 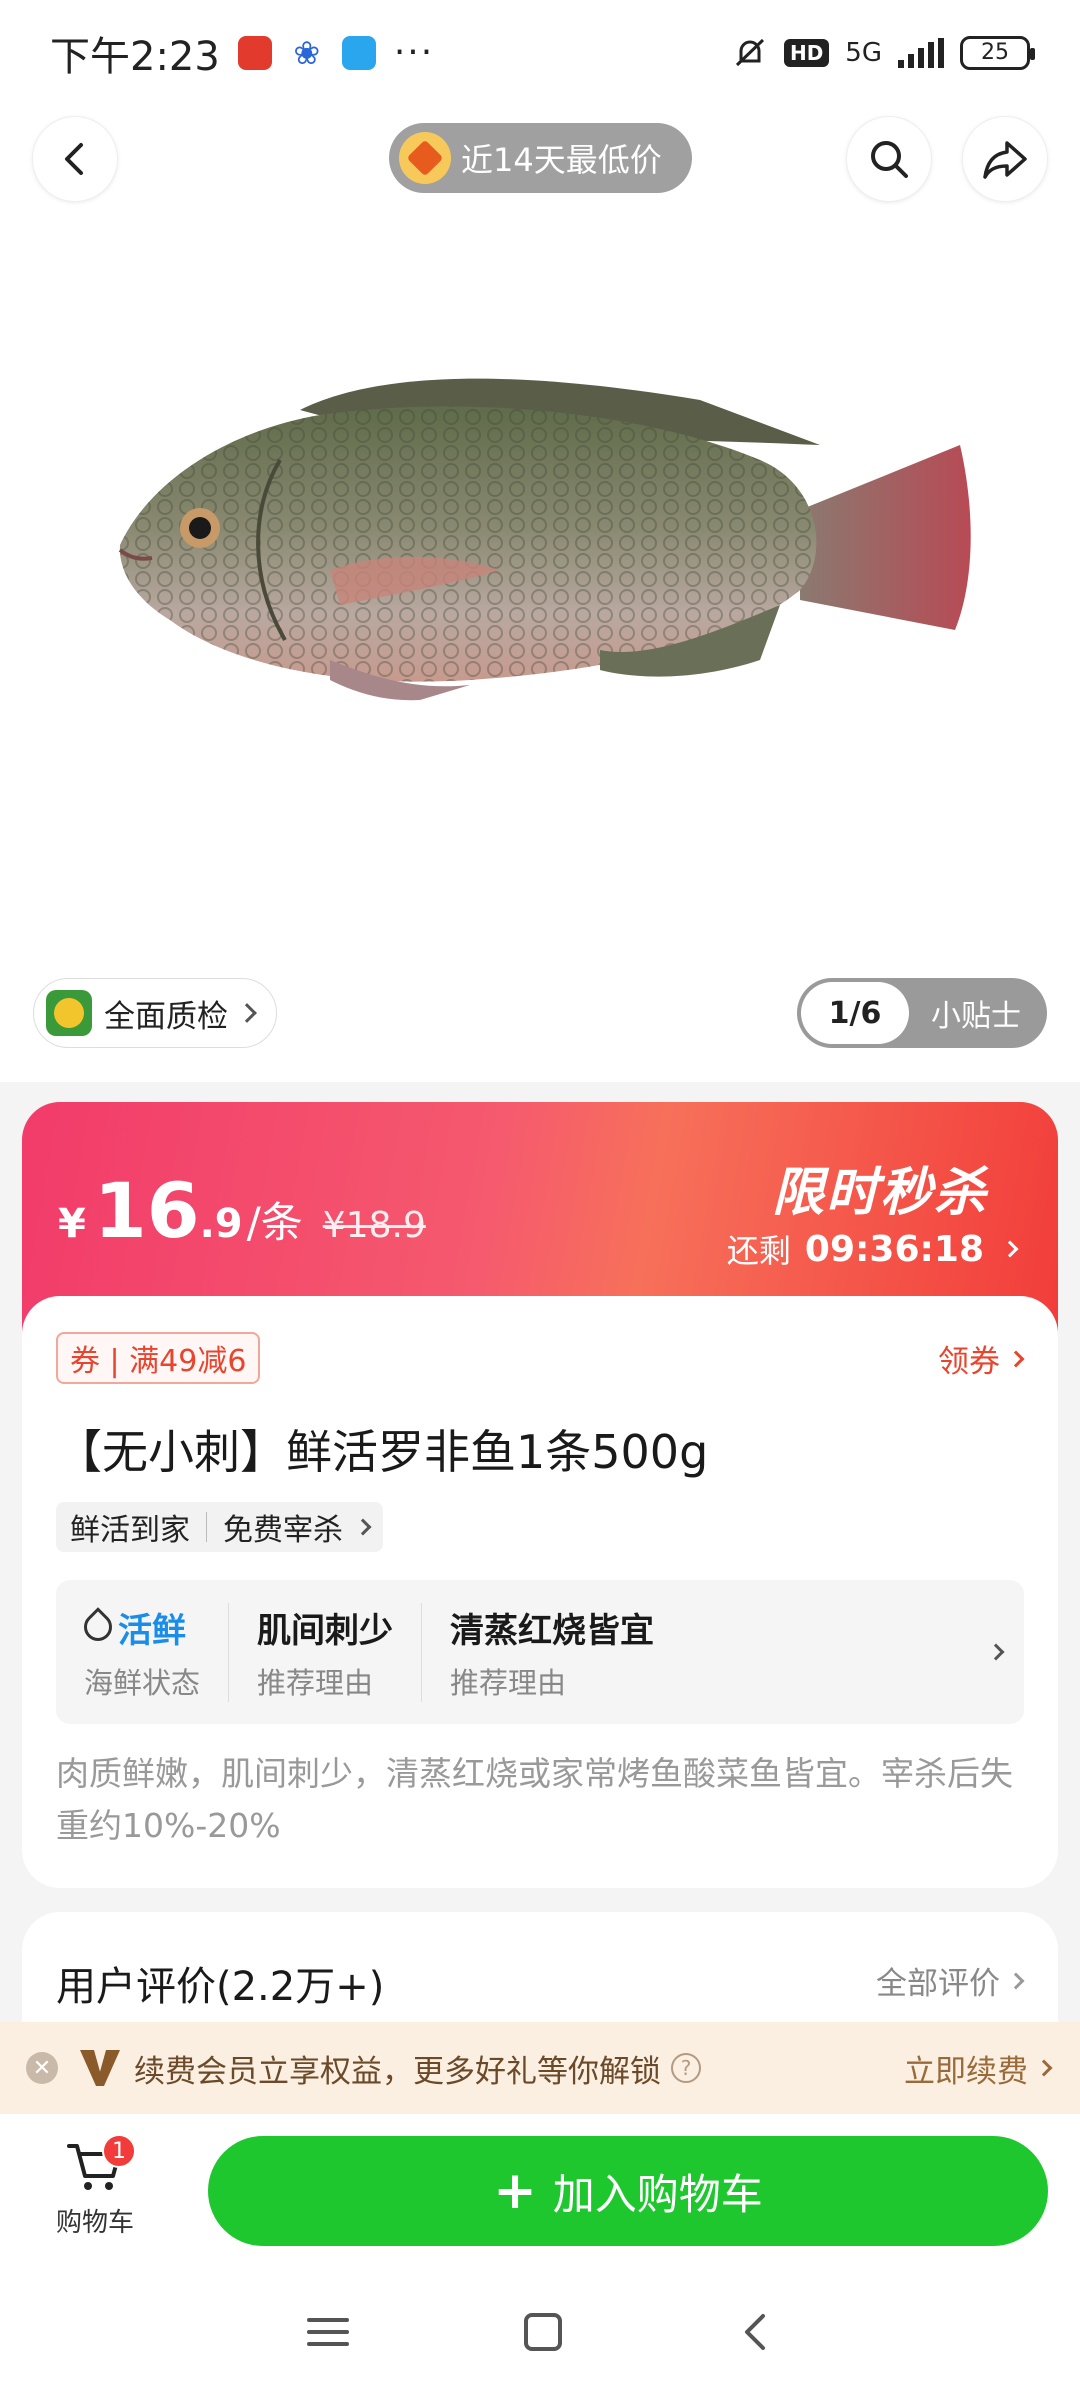 I want to click on close-icon: ✕, so click(x=42, y=2068).